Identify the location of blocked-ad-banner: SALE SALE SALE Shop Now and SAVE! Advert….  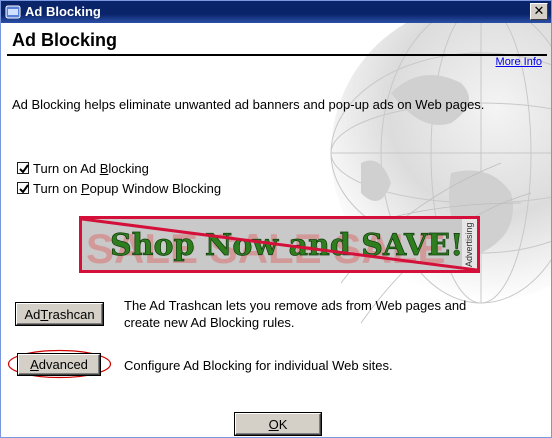
(279, 244).